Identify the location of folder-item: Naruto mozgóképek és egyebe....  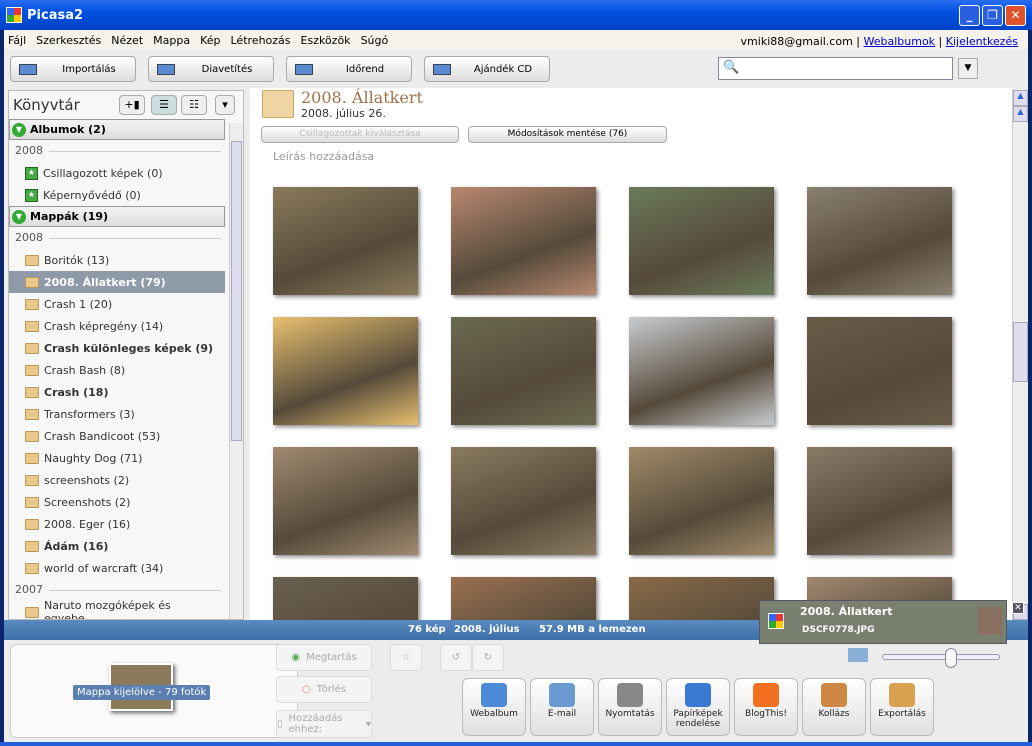
(117, 609).